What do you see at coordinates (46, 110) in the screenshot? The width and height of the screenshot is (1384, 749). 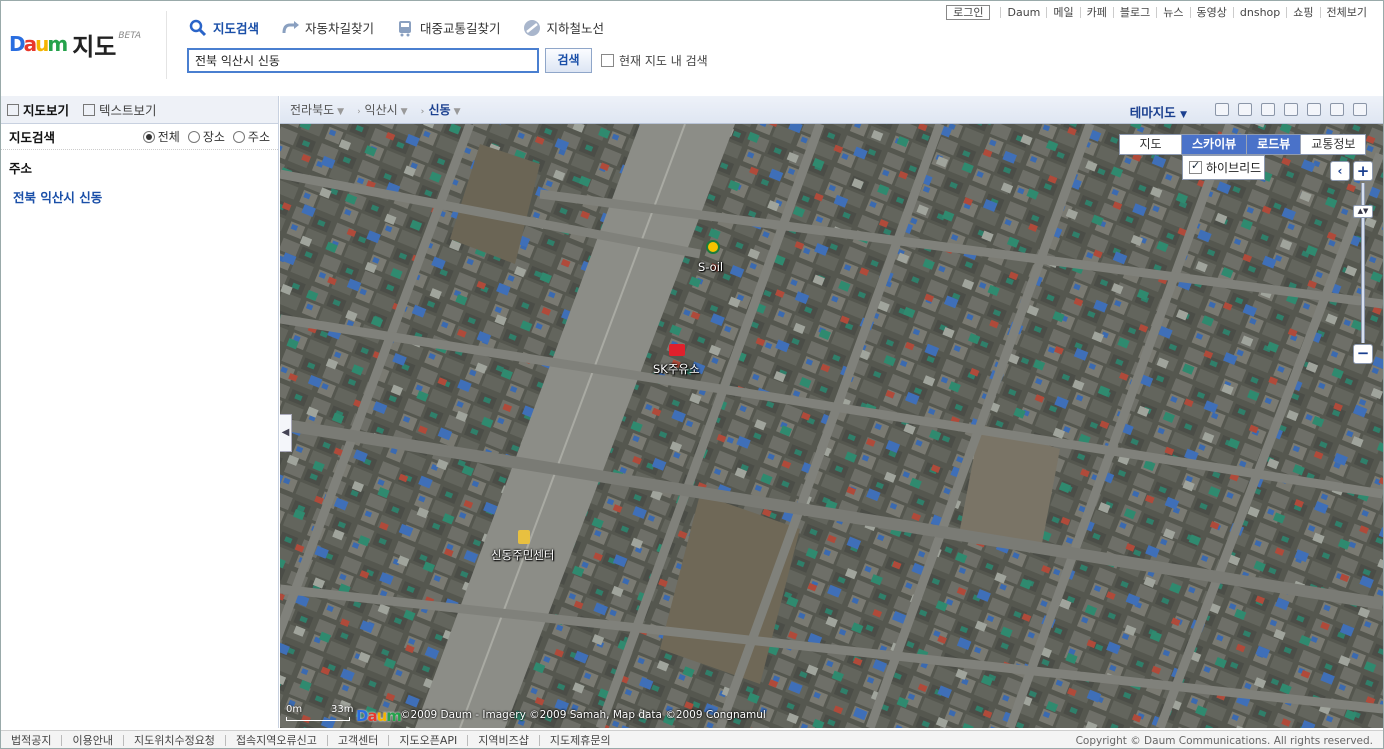 I see `tab-label: 지도보기` at bounding box center [46, 110].